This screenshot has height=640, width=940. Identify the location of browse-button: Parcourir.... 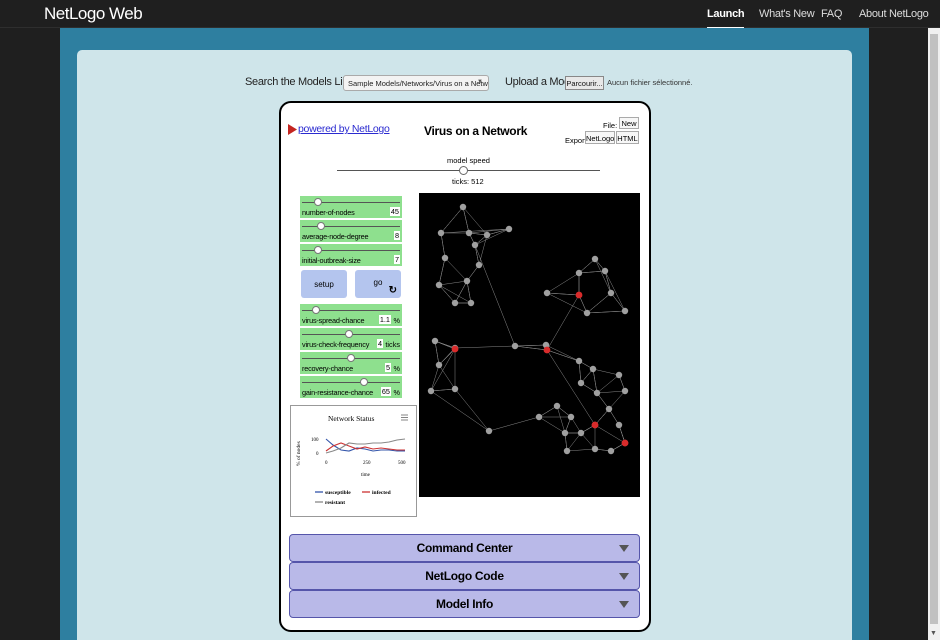
(584, 83).